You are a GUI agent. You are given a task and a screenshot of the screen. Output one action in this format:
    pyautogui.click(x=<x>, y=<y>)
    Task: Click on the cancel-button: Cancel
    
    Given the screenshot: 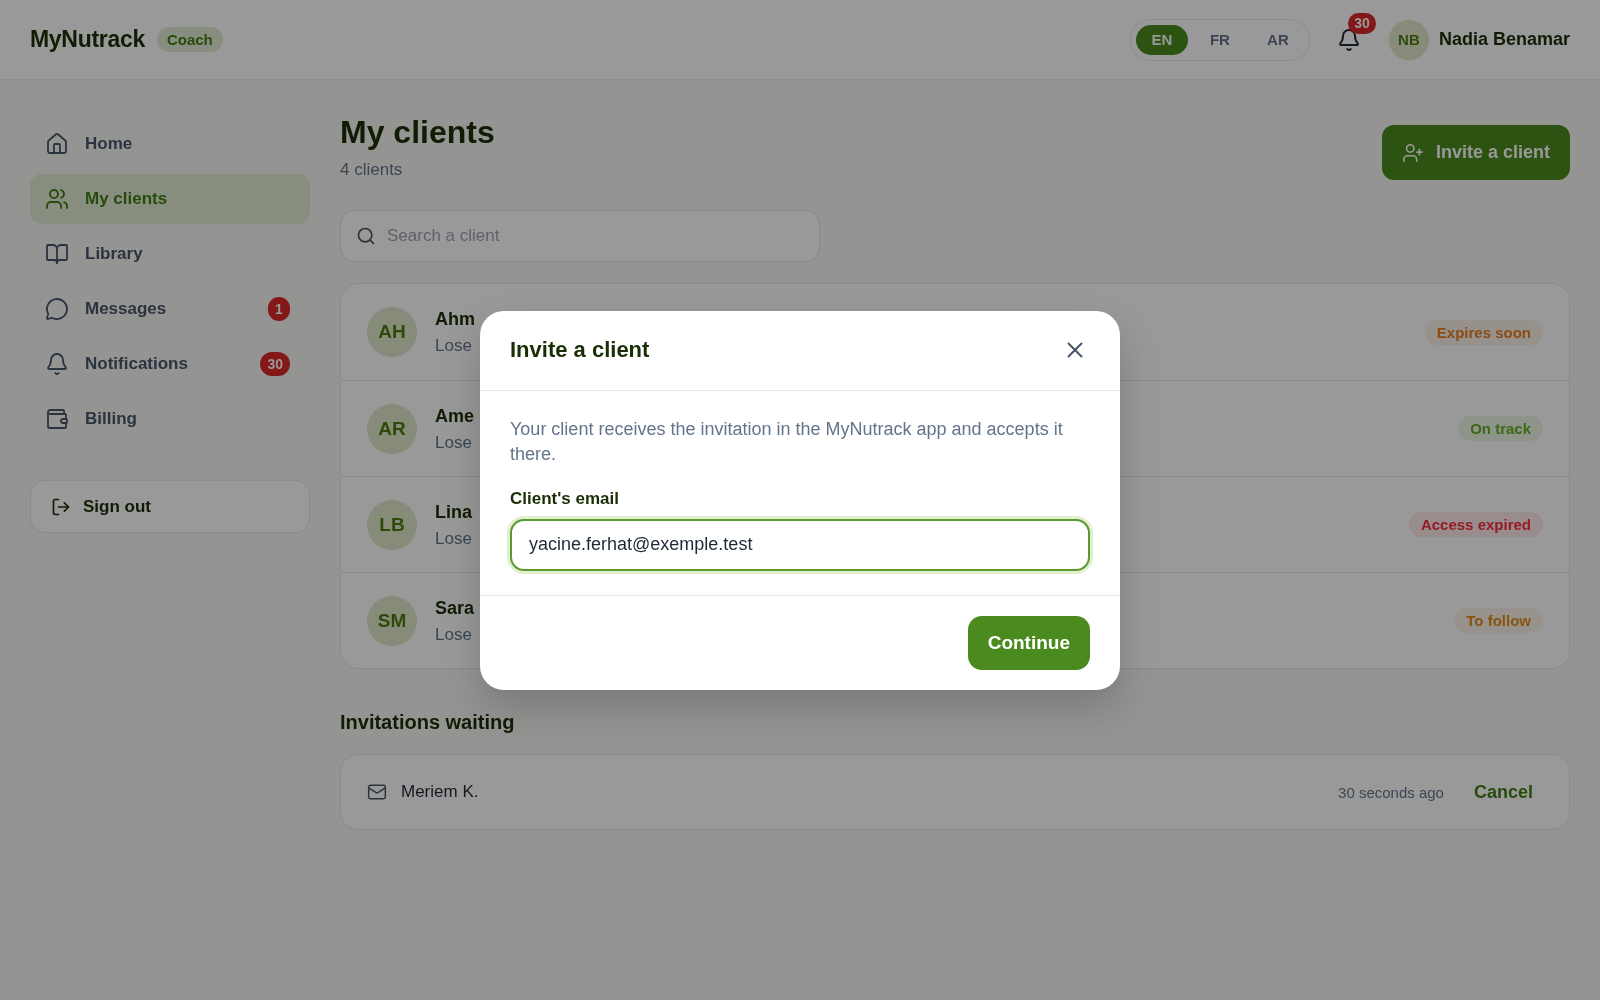 What is the action you would take?
    pyautogui.click(x=1503, y=792)
    